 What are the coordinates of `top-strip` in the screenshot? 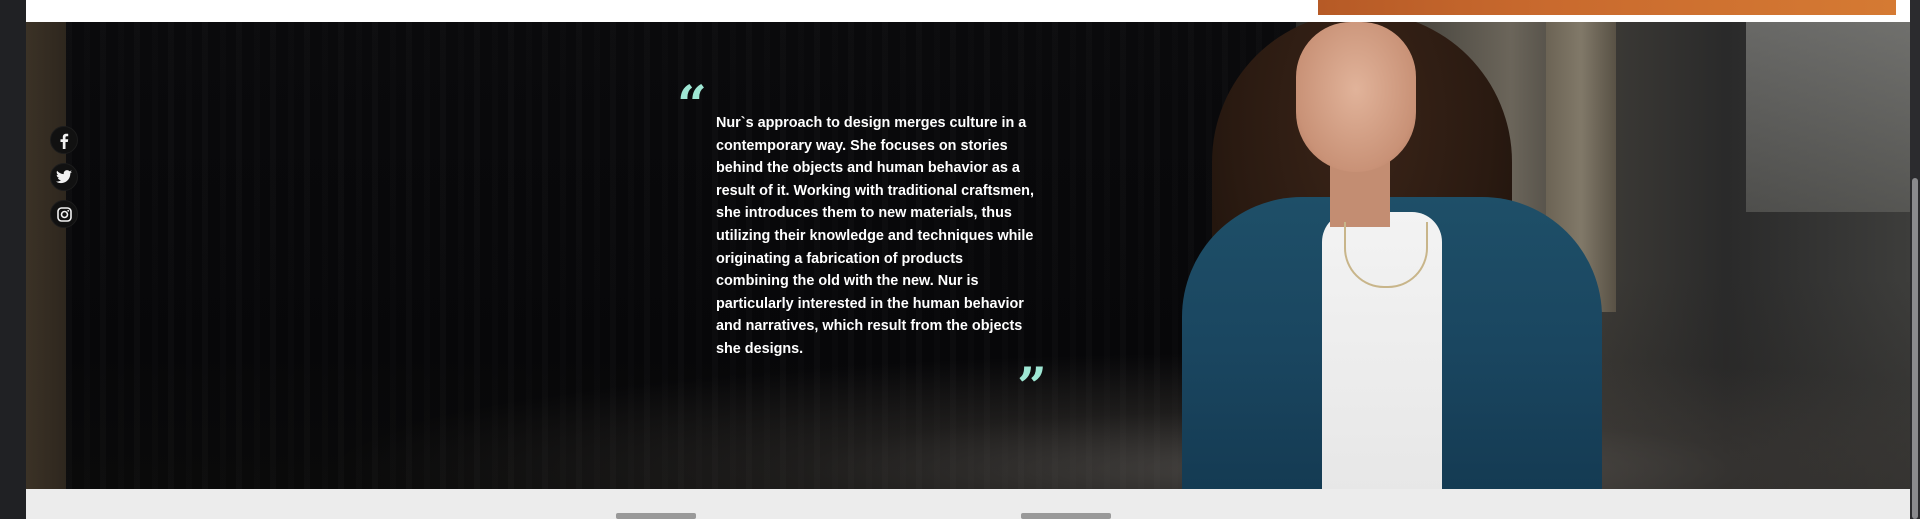 It's located at (968, 11).